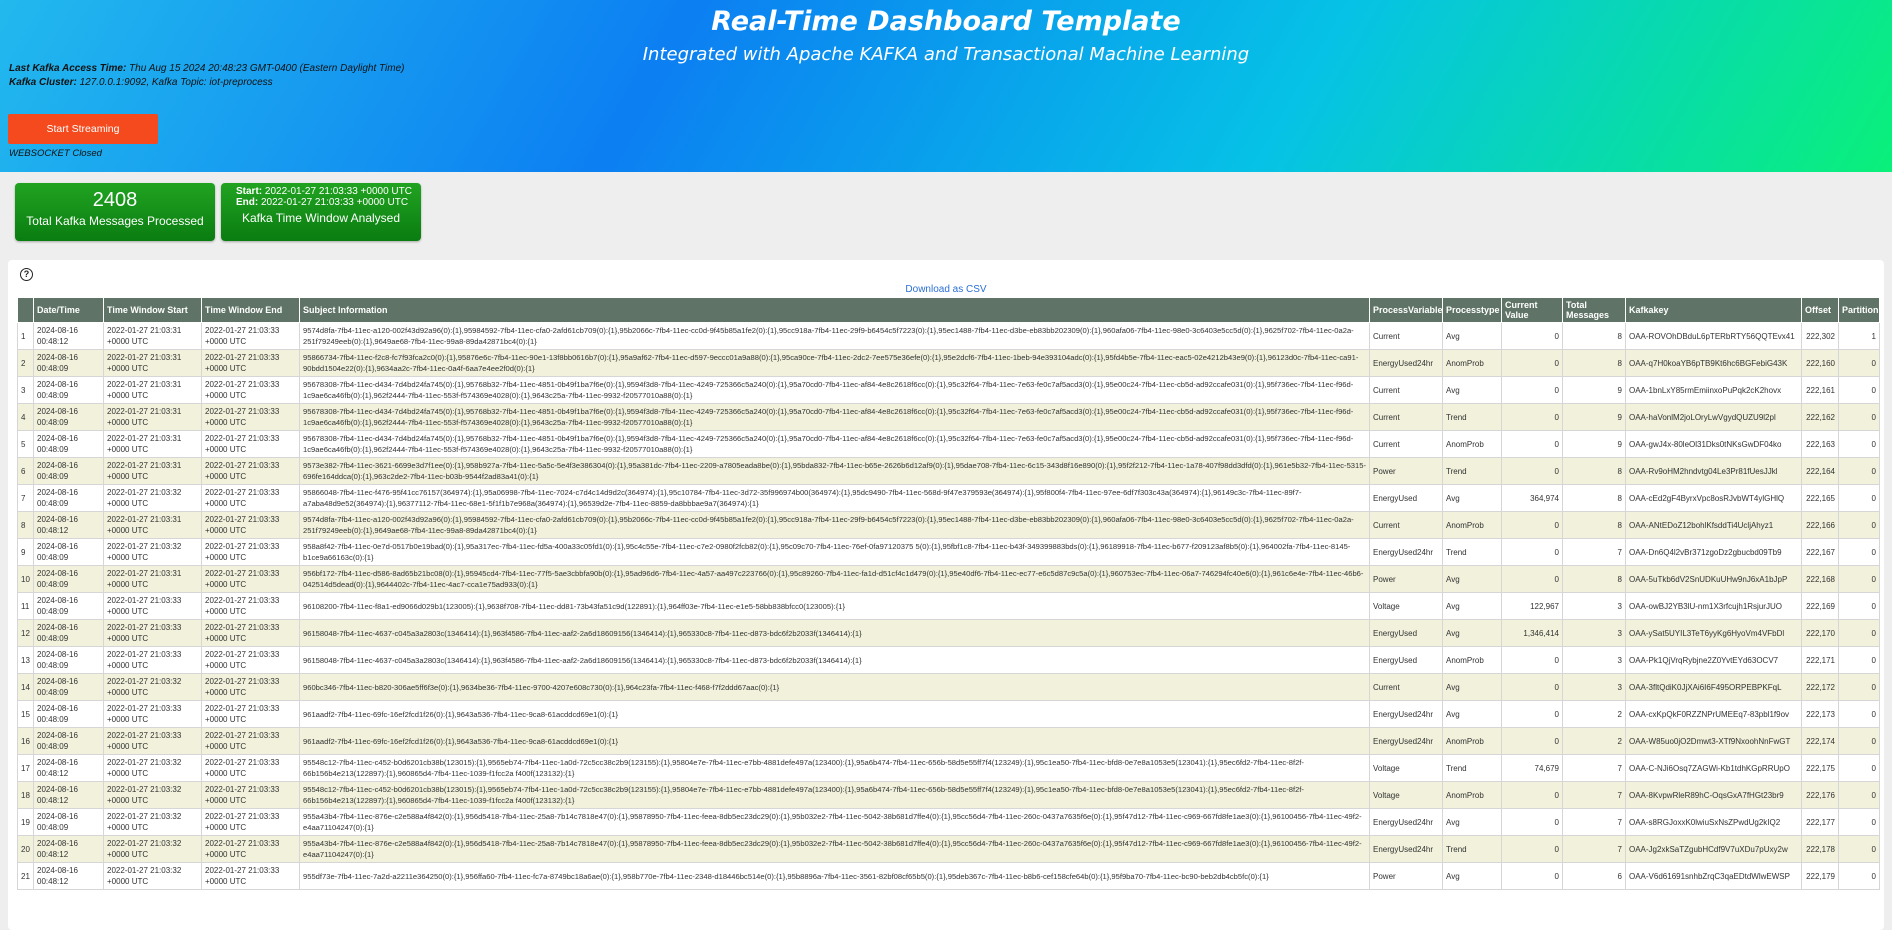  I want to click on col-subject-header: Subject Information, so click(834, 310).